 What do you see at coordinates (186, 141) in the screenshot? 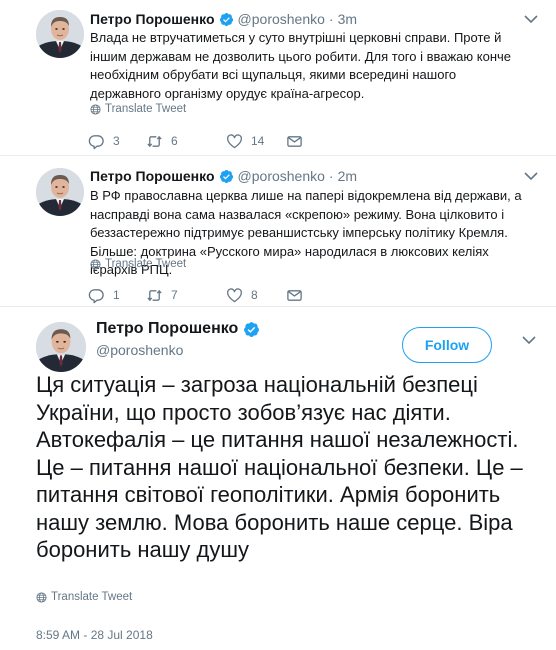
I see `retweet-button: 6` at bounding box center [186, 141].